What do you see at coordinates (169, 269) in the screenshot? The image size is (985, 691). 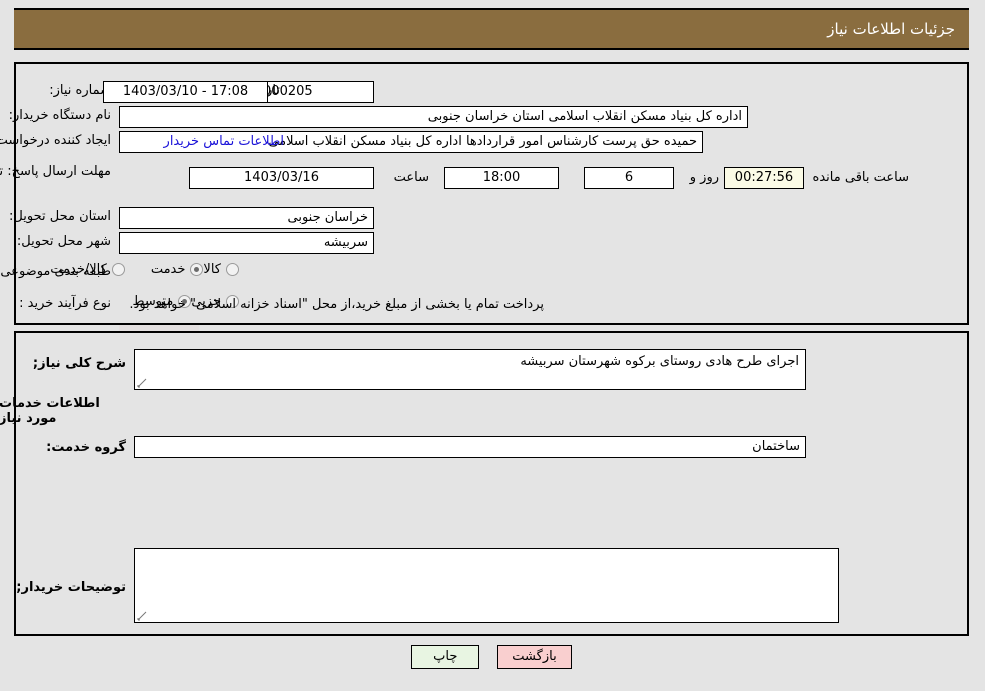 I see `category-option-khedmat-label: خدمت` at bounding box center [169, 269].